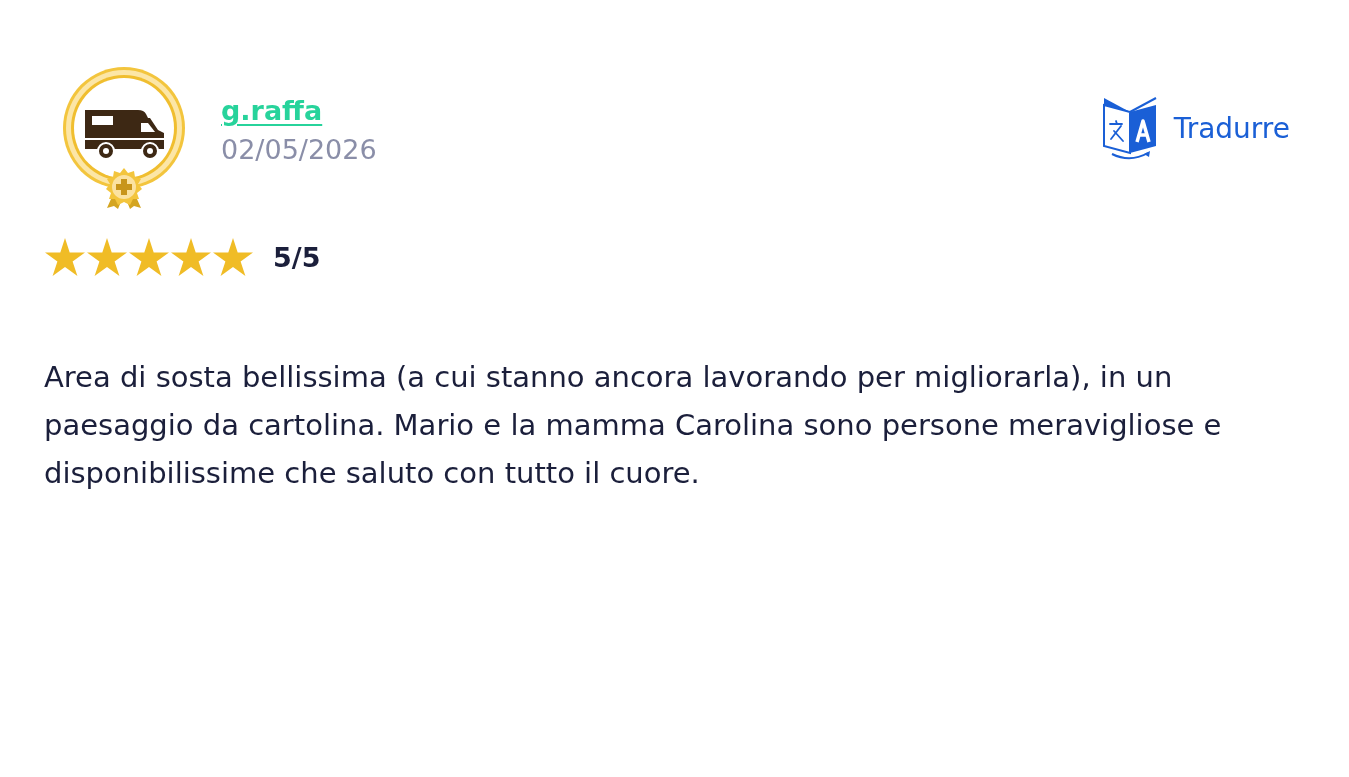 This screenshot has width=1349, height=777. I want to click on review-date: 02/05/2026, so click(299, 150).